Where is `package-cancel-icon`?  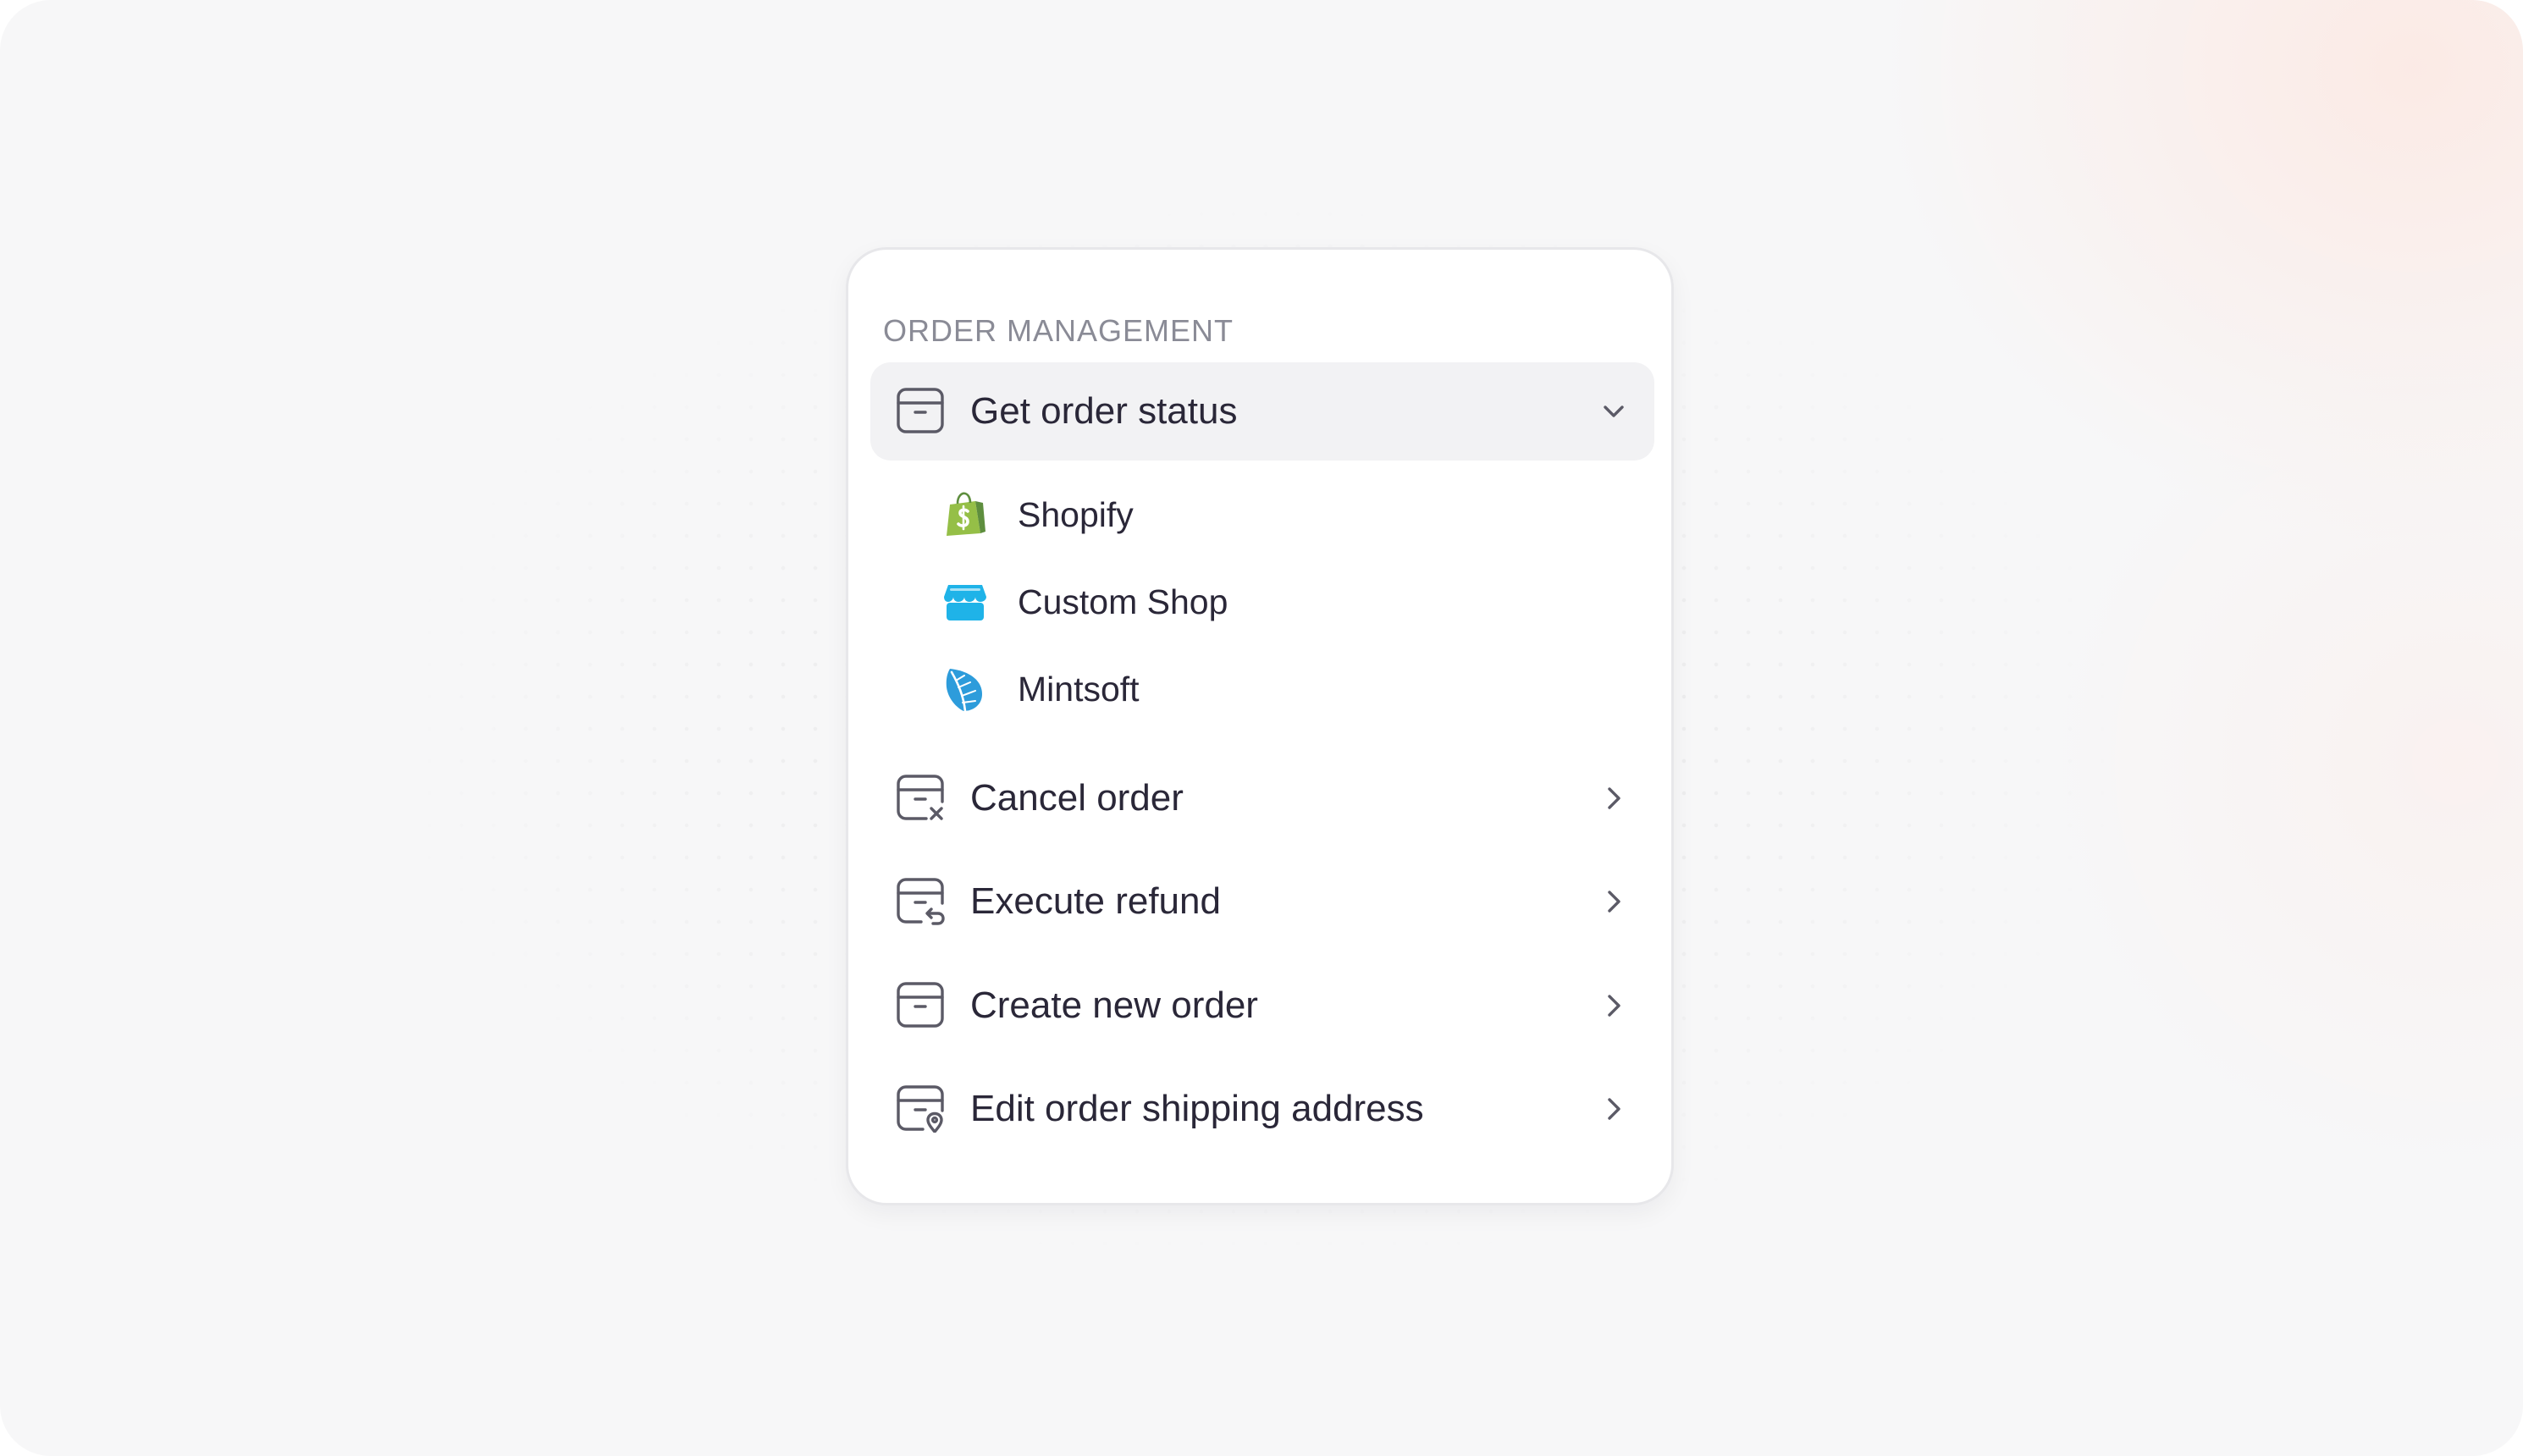
package-cancel-icon is located at coordinates (921, 797).